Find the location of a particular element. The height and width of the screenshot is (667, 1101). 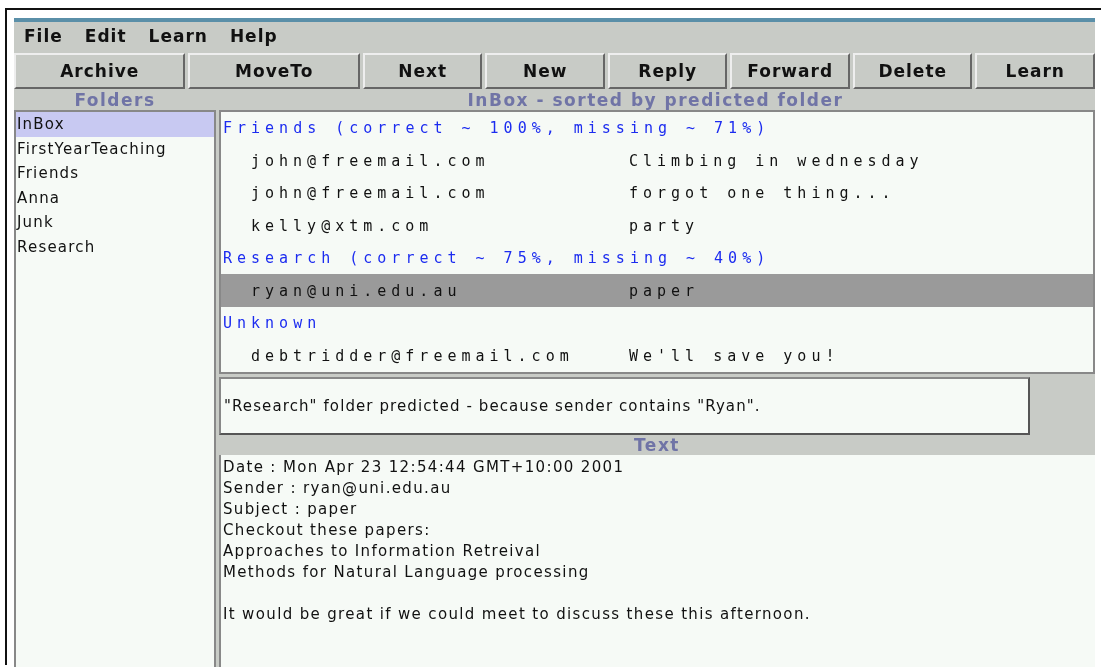

menu-item: File is located at coordinates (43, 36).